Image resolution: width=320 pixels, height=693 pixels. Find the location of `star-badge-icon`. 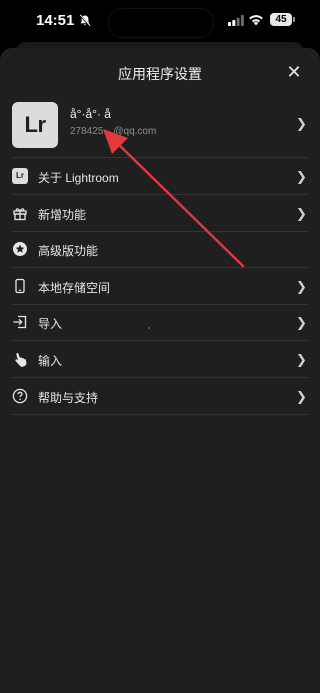

star-badge-icon is located at coordinates (20, 249).